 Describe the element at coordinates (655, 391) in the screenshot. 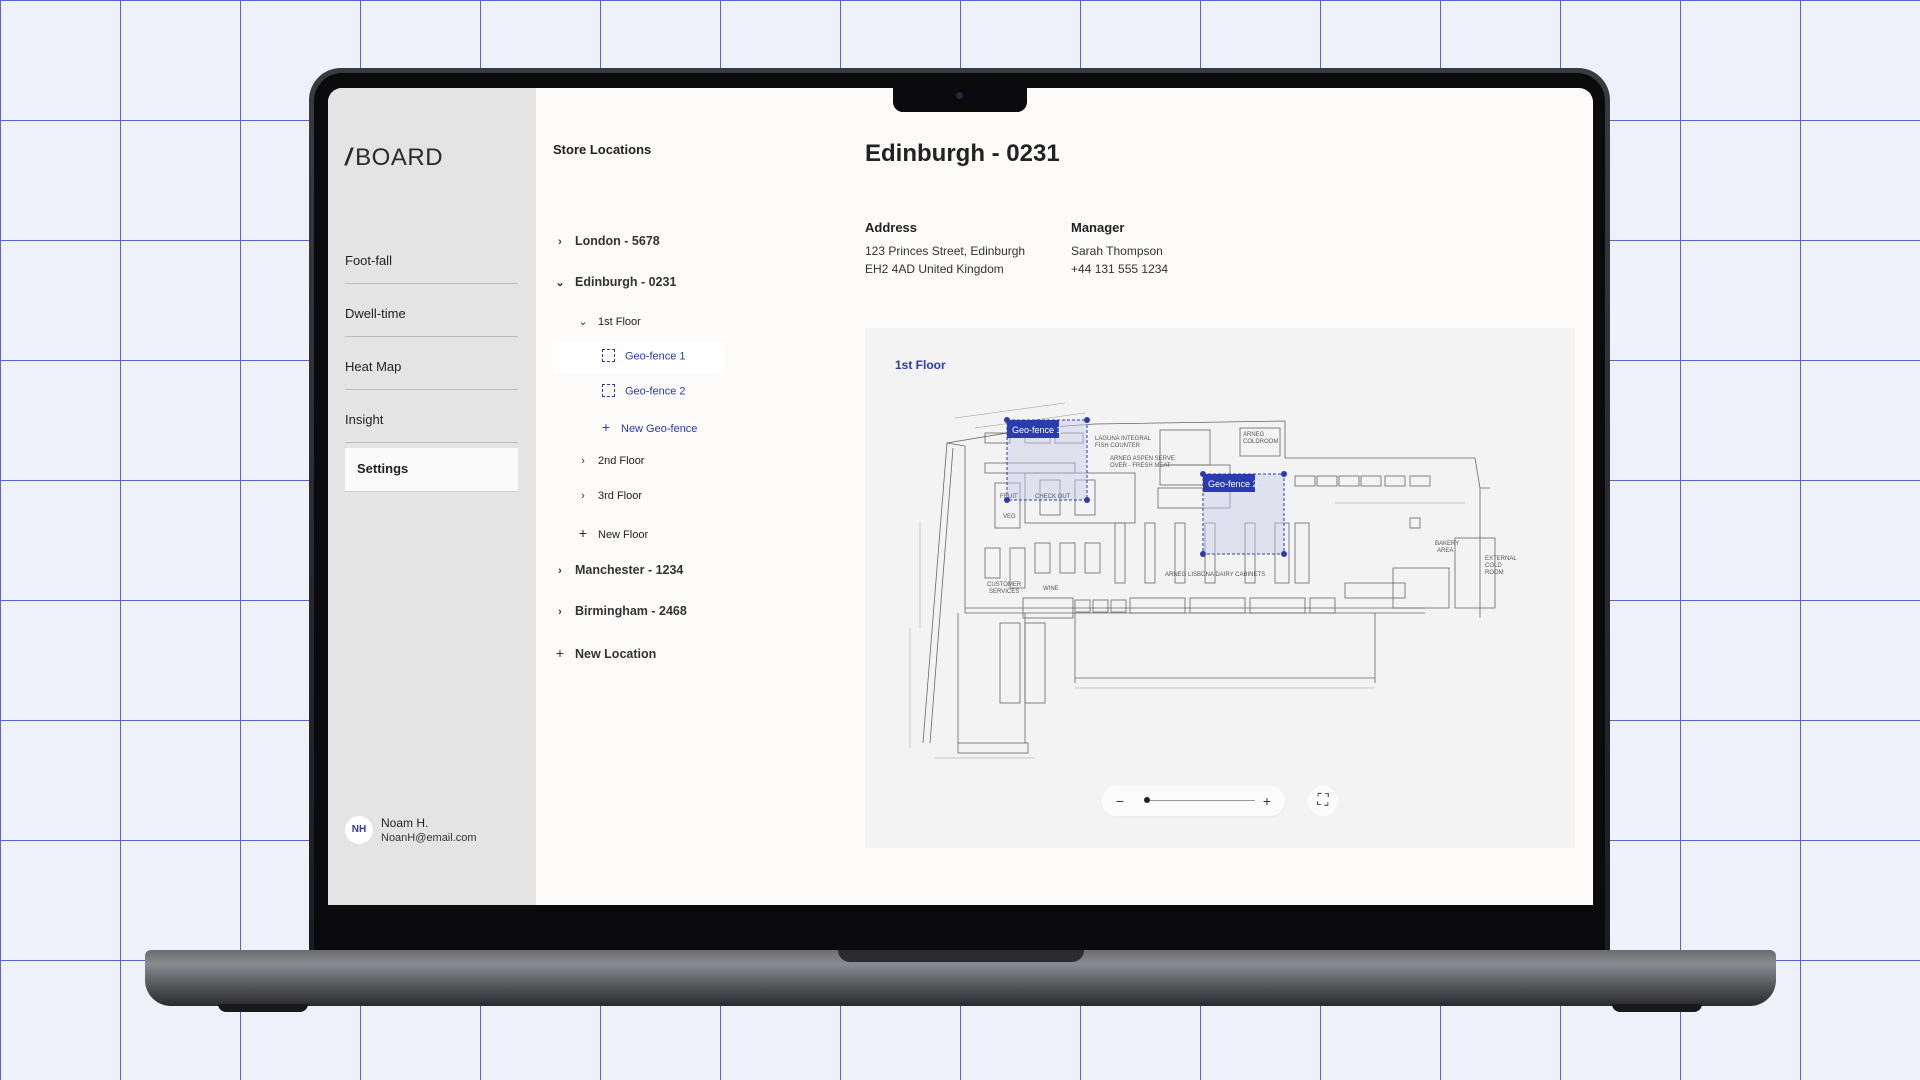

I see `geofence-label: Geo-fence 2` at that location.